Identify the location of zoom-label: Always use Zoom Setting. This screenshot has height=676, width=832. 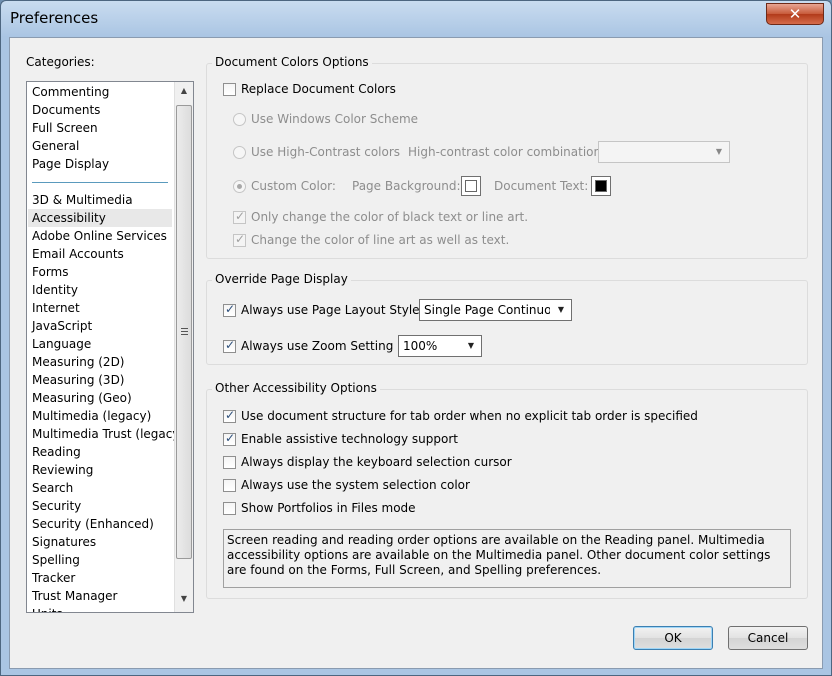
(317, 346).